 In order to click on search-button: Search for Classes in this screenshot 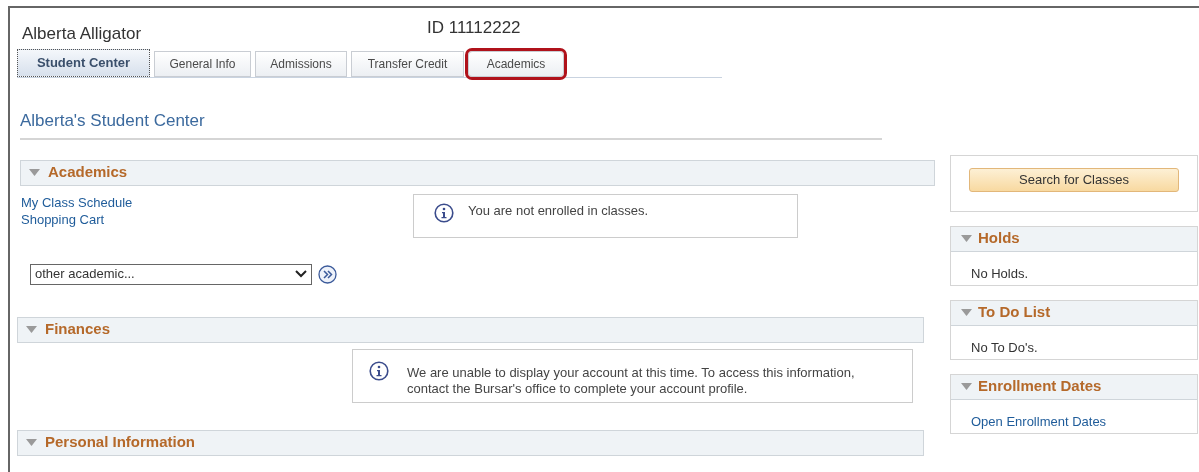, I will do `click(1074, 179)`.